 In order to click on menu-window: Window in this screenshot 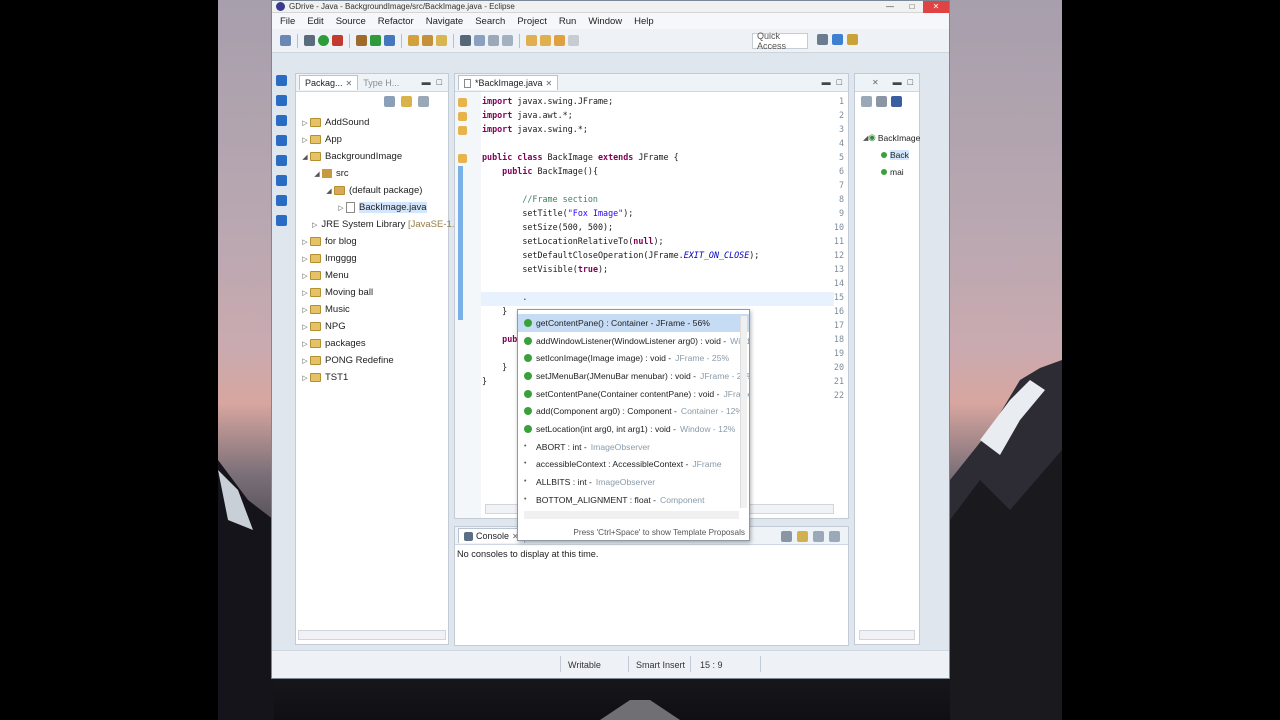, I will do `click(605, 21)`.